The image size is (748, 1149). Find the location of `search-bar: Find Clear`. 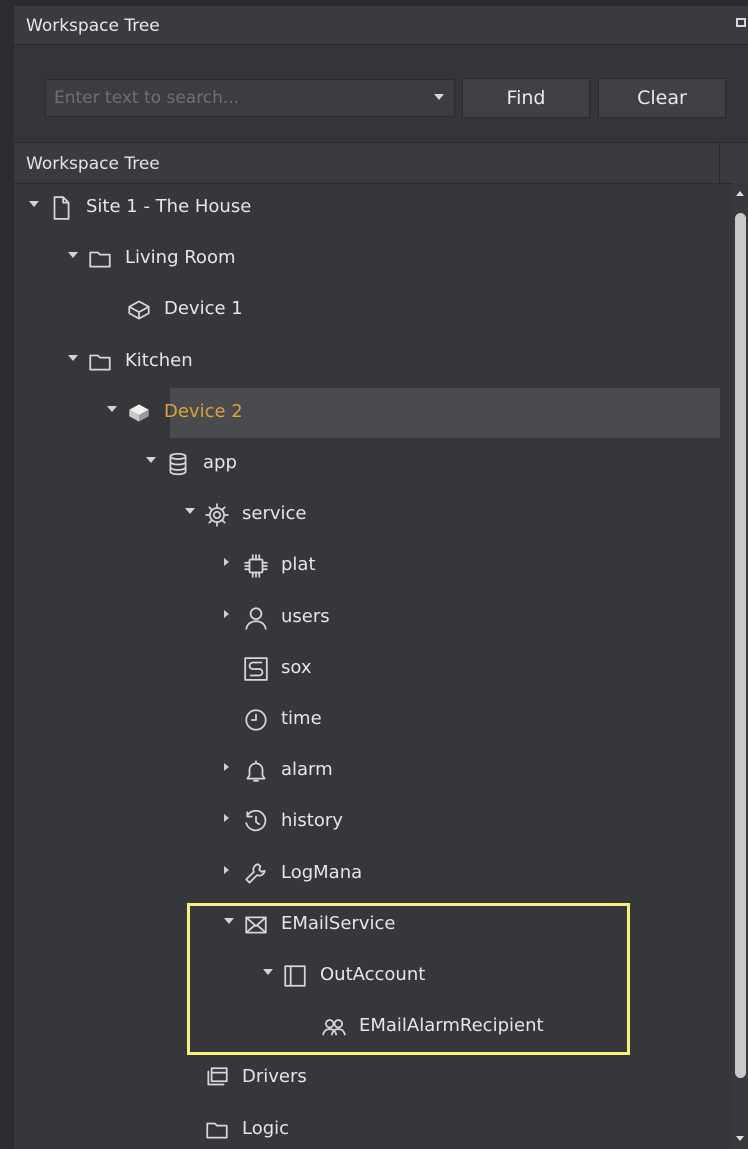

search-bar: Find Clear is located at coordinates (381, 93).